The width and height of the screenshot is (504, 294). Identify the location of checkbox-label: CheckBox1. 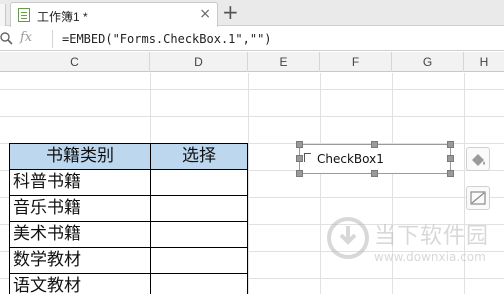
(350, 159).